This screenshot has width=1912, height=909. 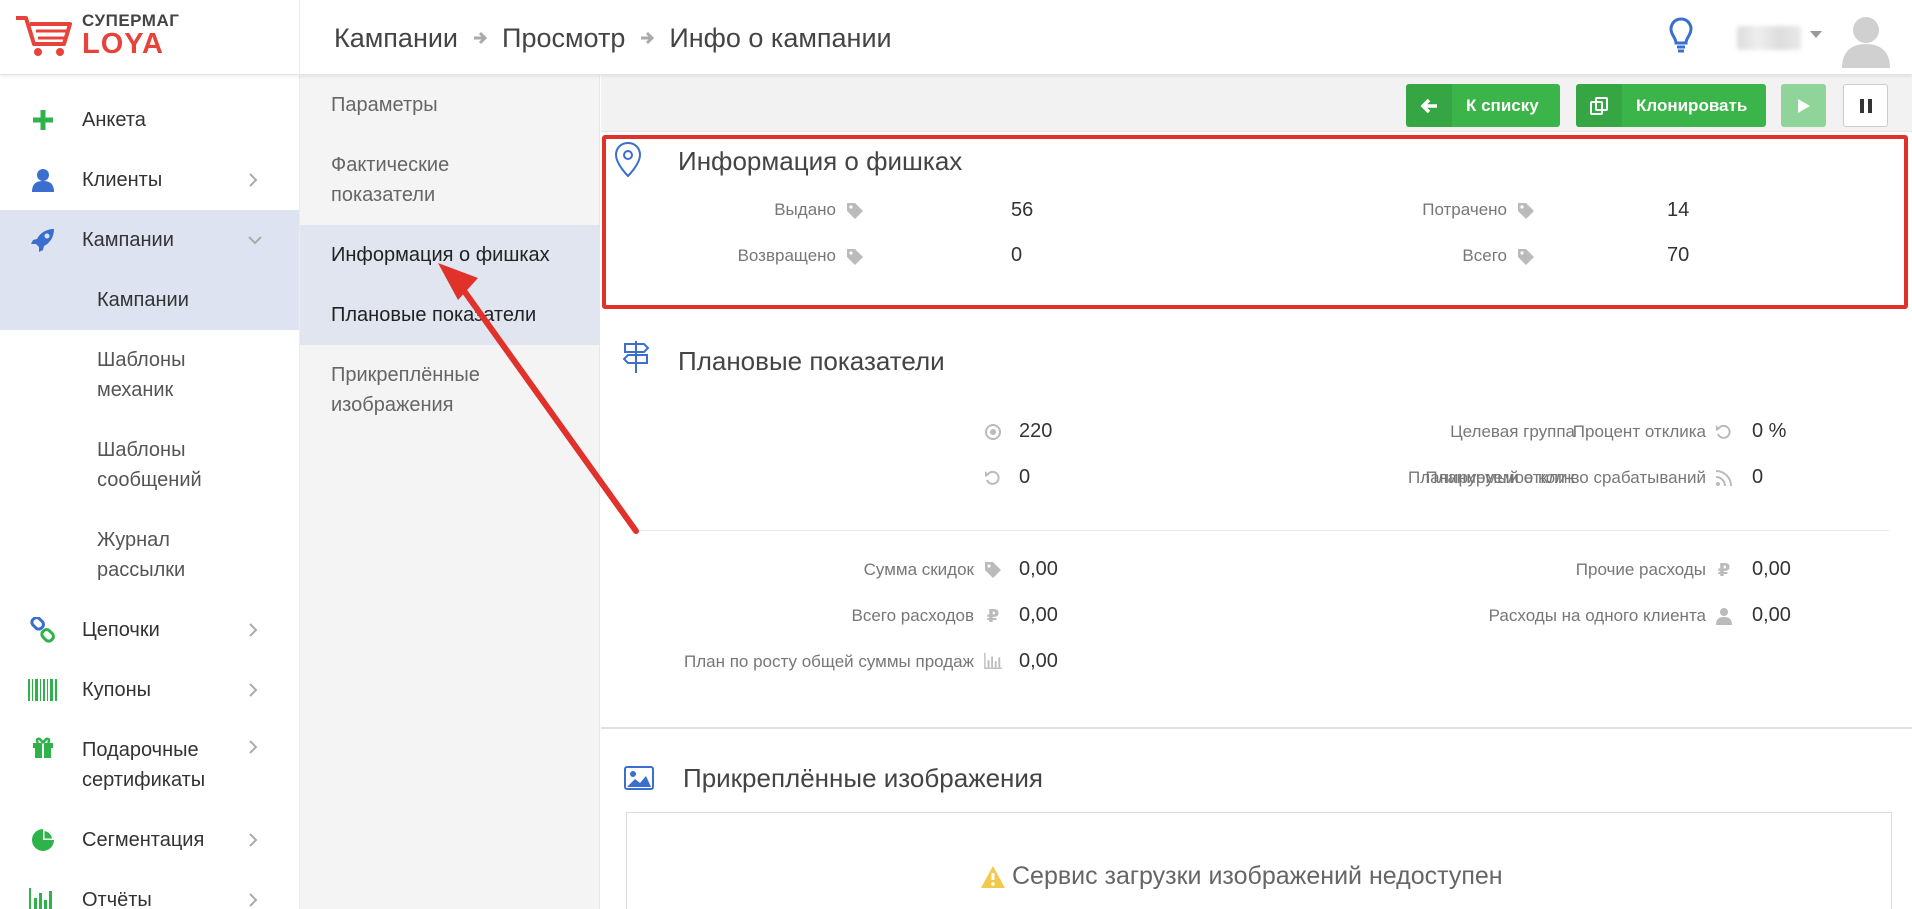 I want to click on chevron-down-icon, so click(x=1816, y=35).